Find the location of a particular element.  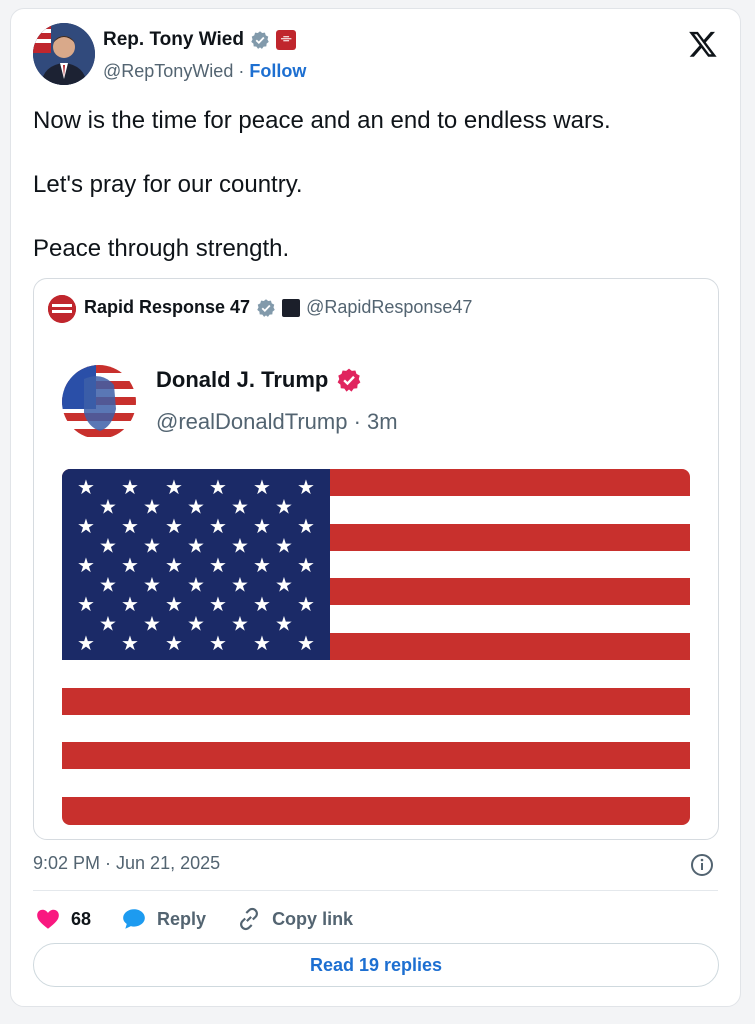

inner-post-author-name: Donald J. Trump is located at coordinates (242, 379).